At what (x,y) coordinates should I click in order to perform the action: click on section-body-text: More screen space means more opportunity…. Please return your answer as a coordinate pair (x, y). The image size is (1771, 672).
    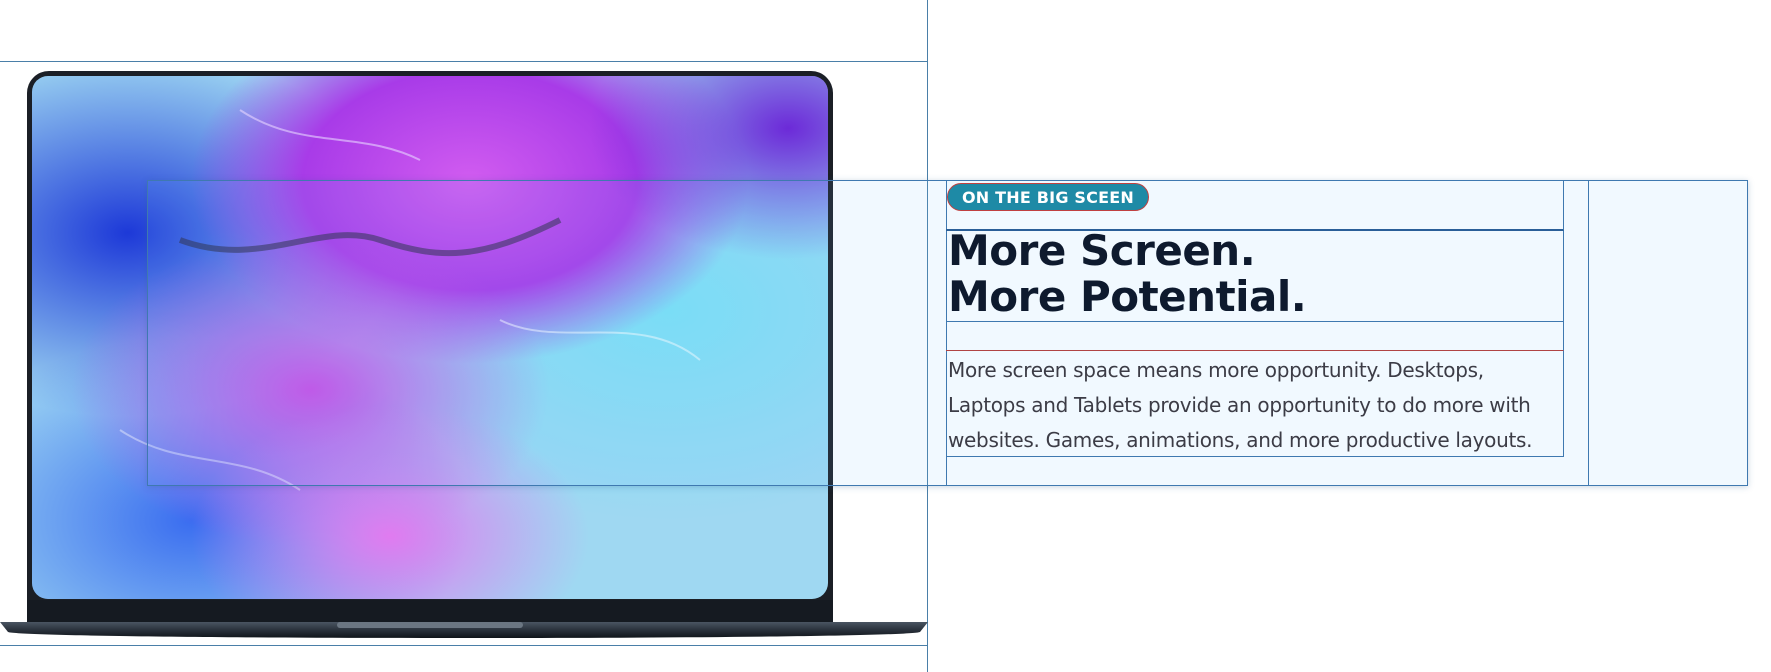
    Looking at the image, I should click on (1240, 405).